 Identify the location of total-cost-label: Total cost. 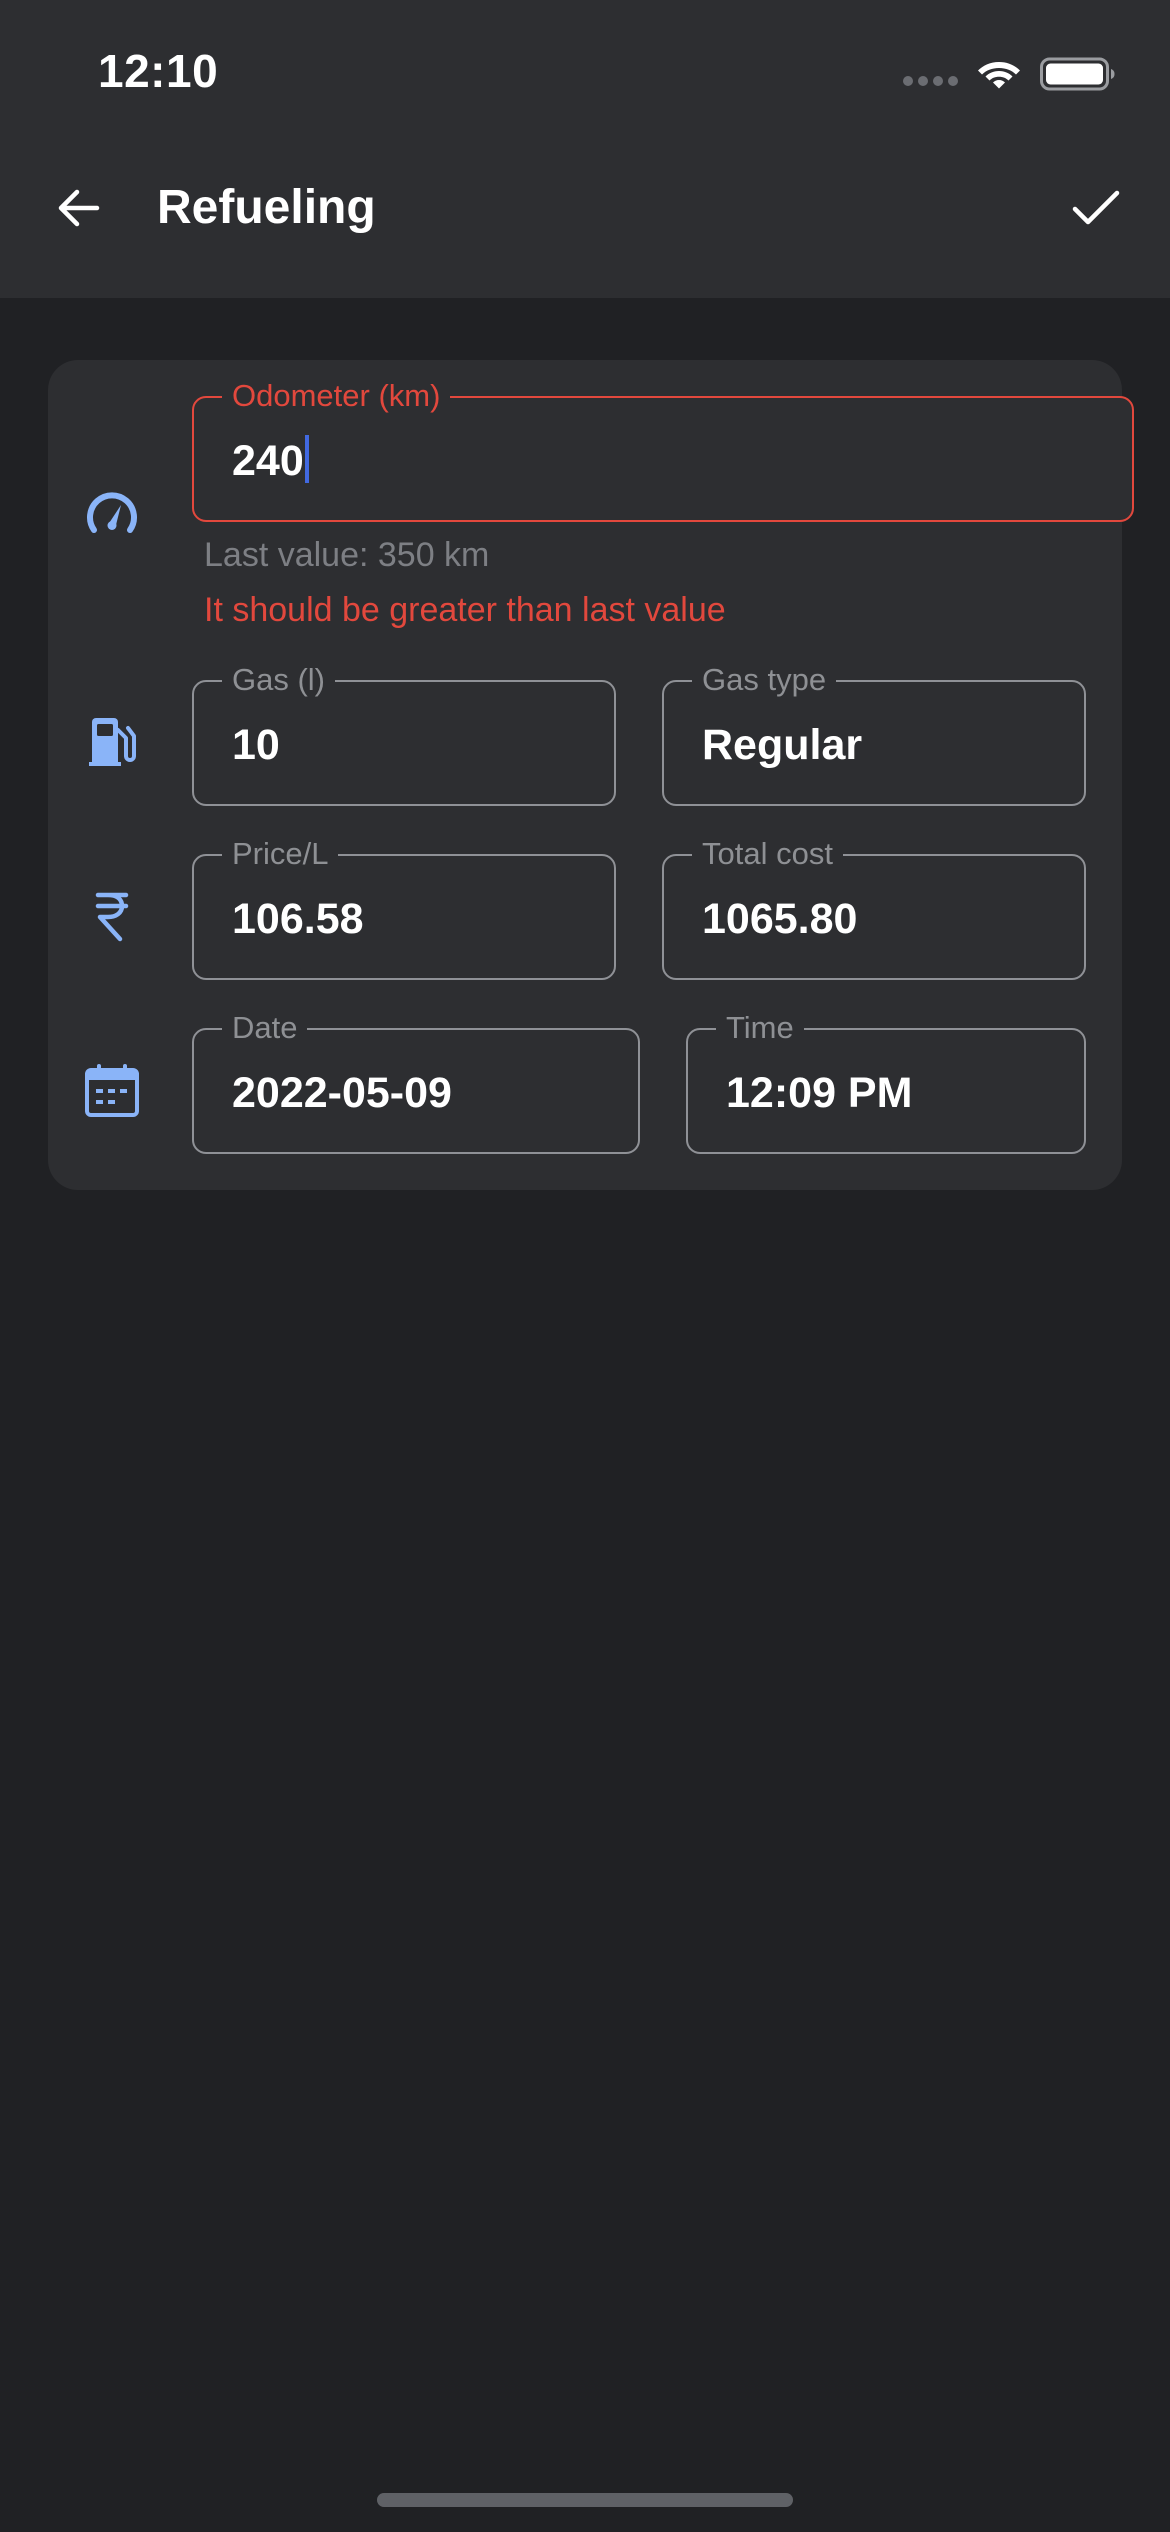
(767, 854).